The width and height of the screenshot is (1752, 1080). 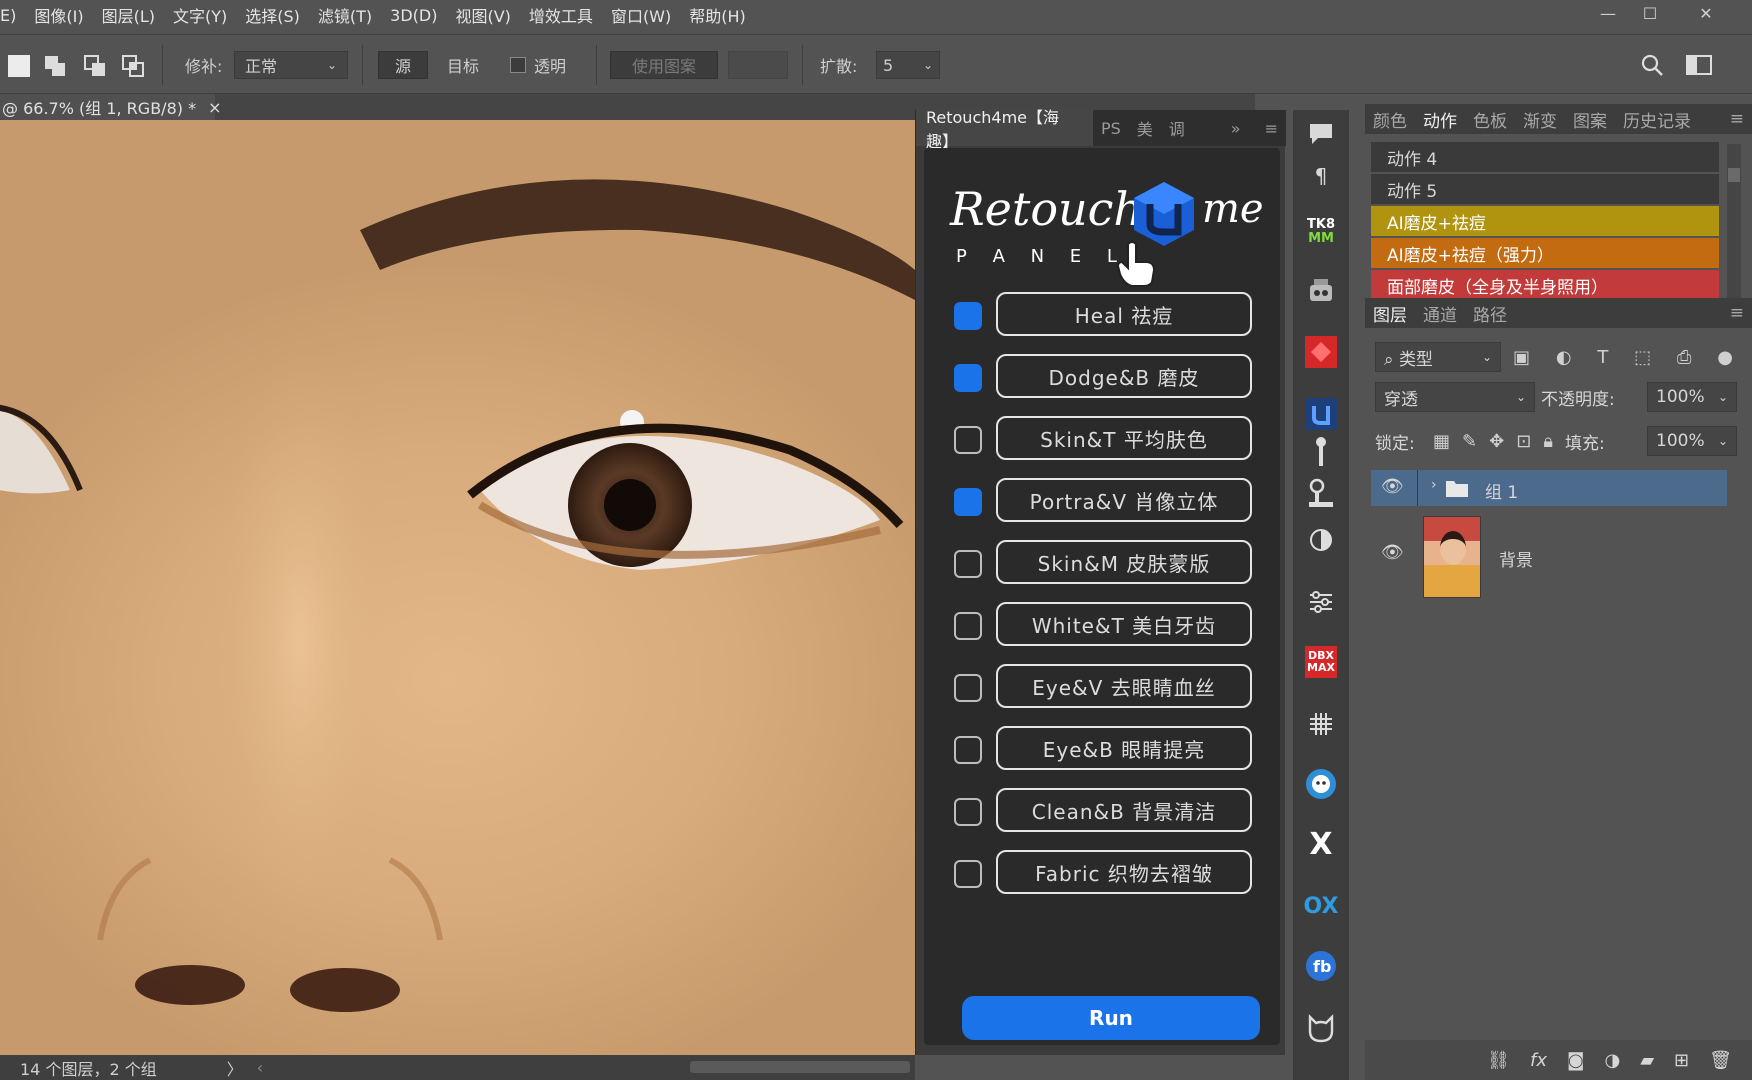 I want to click on red-plugin-icon, so click(x=1321, y=352).